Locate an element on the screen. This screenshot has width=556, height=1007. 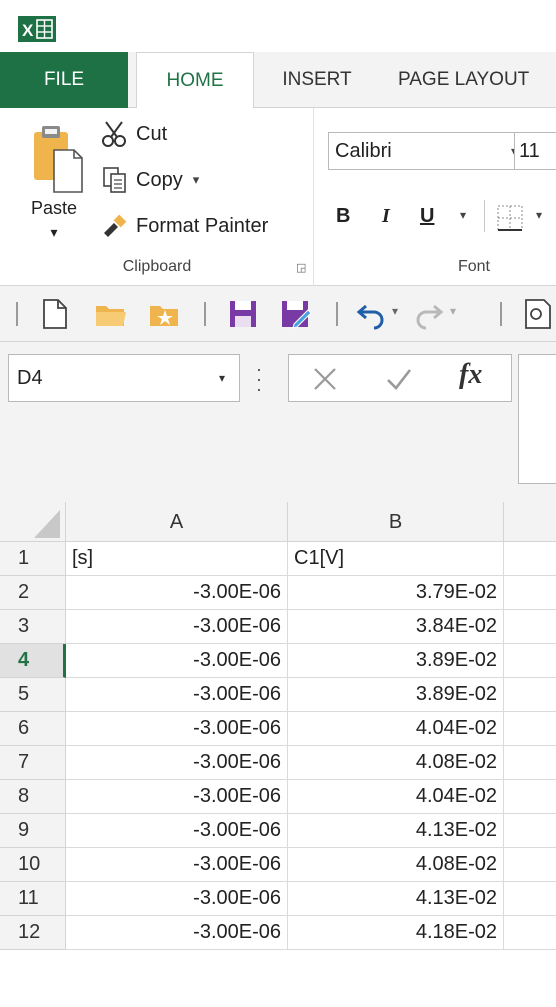
new-document-icon is located at coordinates (54, 314).